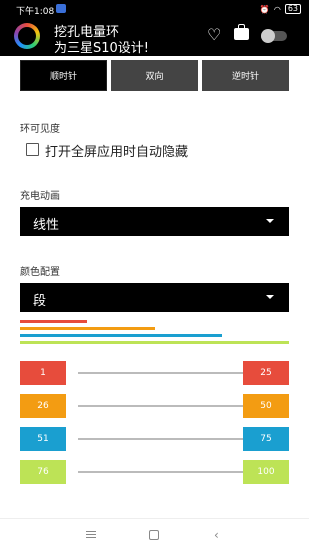  I want to click on charge-anim-select: 线性, so click(154, 221).